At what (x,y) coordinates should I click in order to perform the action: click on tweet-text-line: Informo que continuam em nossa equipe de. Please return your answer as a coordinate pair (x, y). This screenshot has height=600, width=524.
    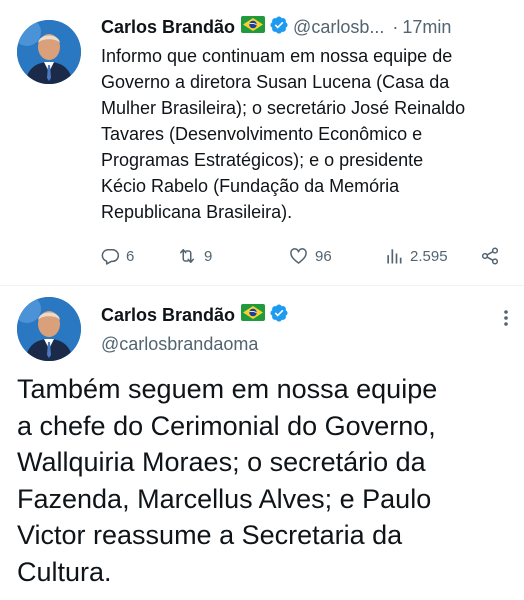
    Looking at the image, I should click on (277, 56).